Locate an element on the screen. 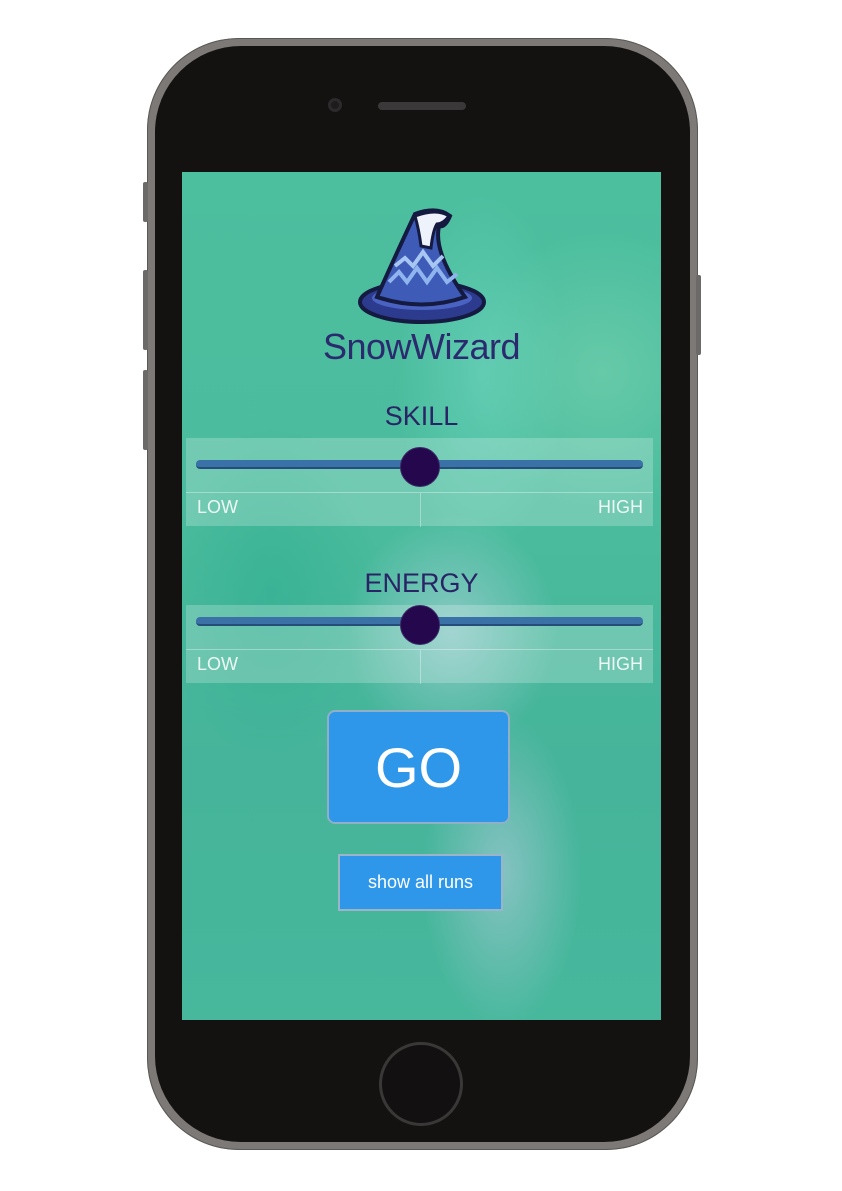 The image size is (842, 1191). skill-title: SKILL is located at coordinates (421, 416).